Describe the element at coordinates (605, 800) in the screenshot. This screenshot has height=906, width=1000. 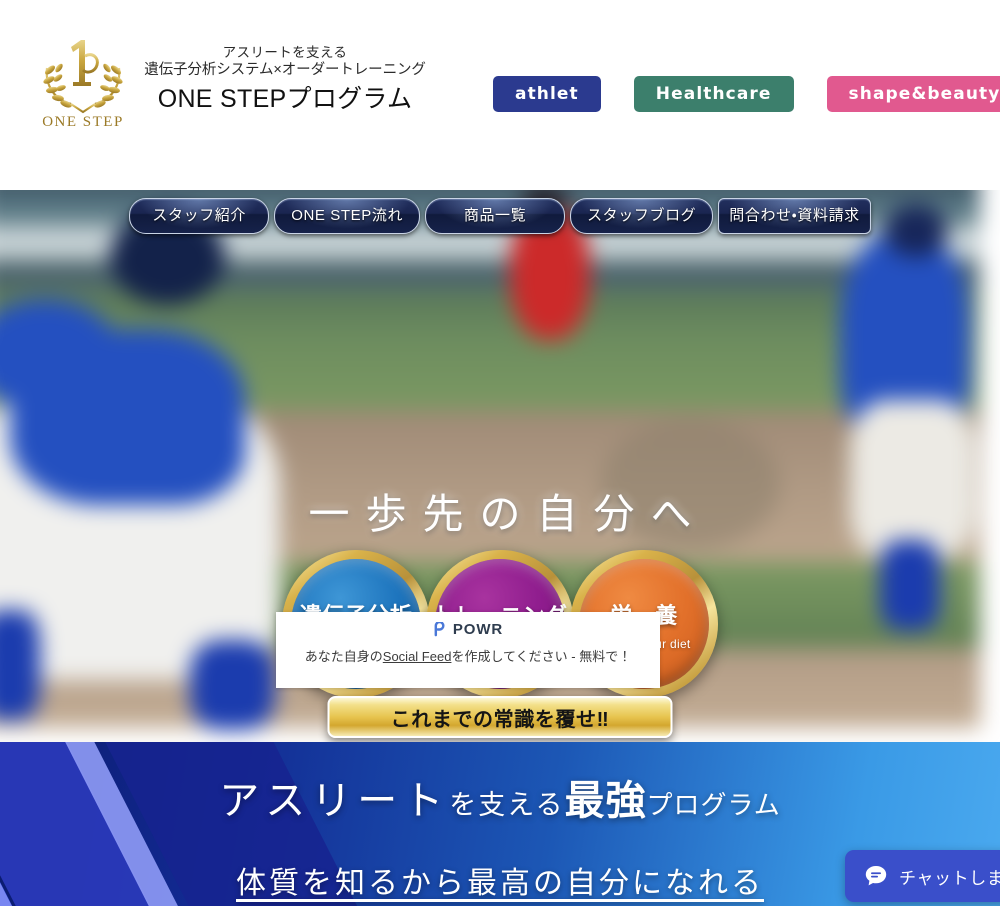
I see `promo-headline-part3: 最強` at that location.